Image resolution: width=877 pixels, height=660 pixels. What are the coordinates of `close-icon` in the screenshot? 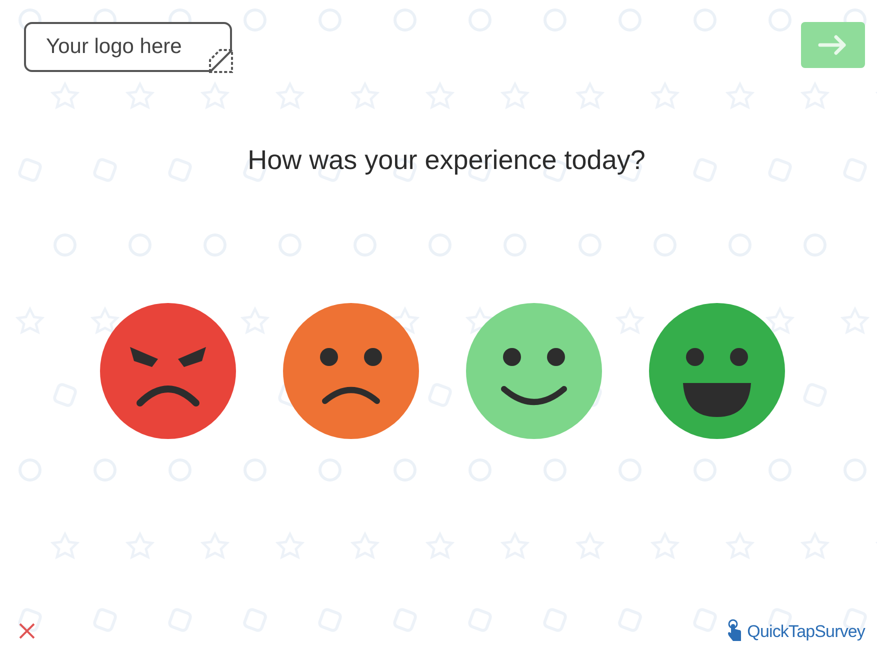 It's located at (27, 631).